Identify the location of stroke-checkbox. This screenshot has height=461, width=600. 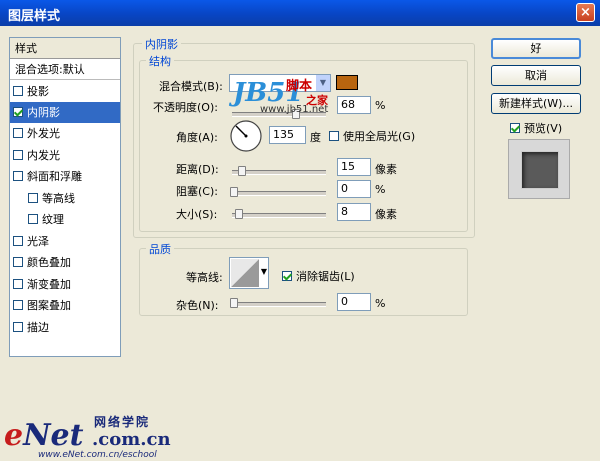
(18, 327).